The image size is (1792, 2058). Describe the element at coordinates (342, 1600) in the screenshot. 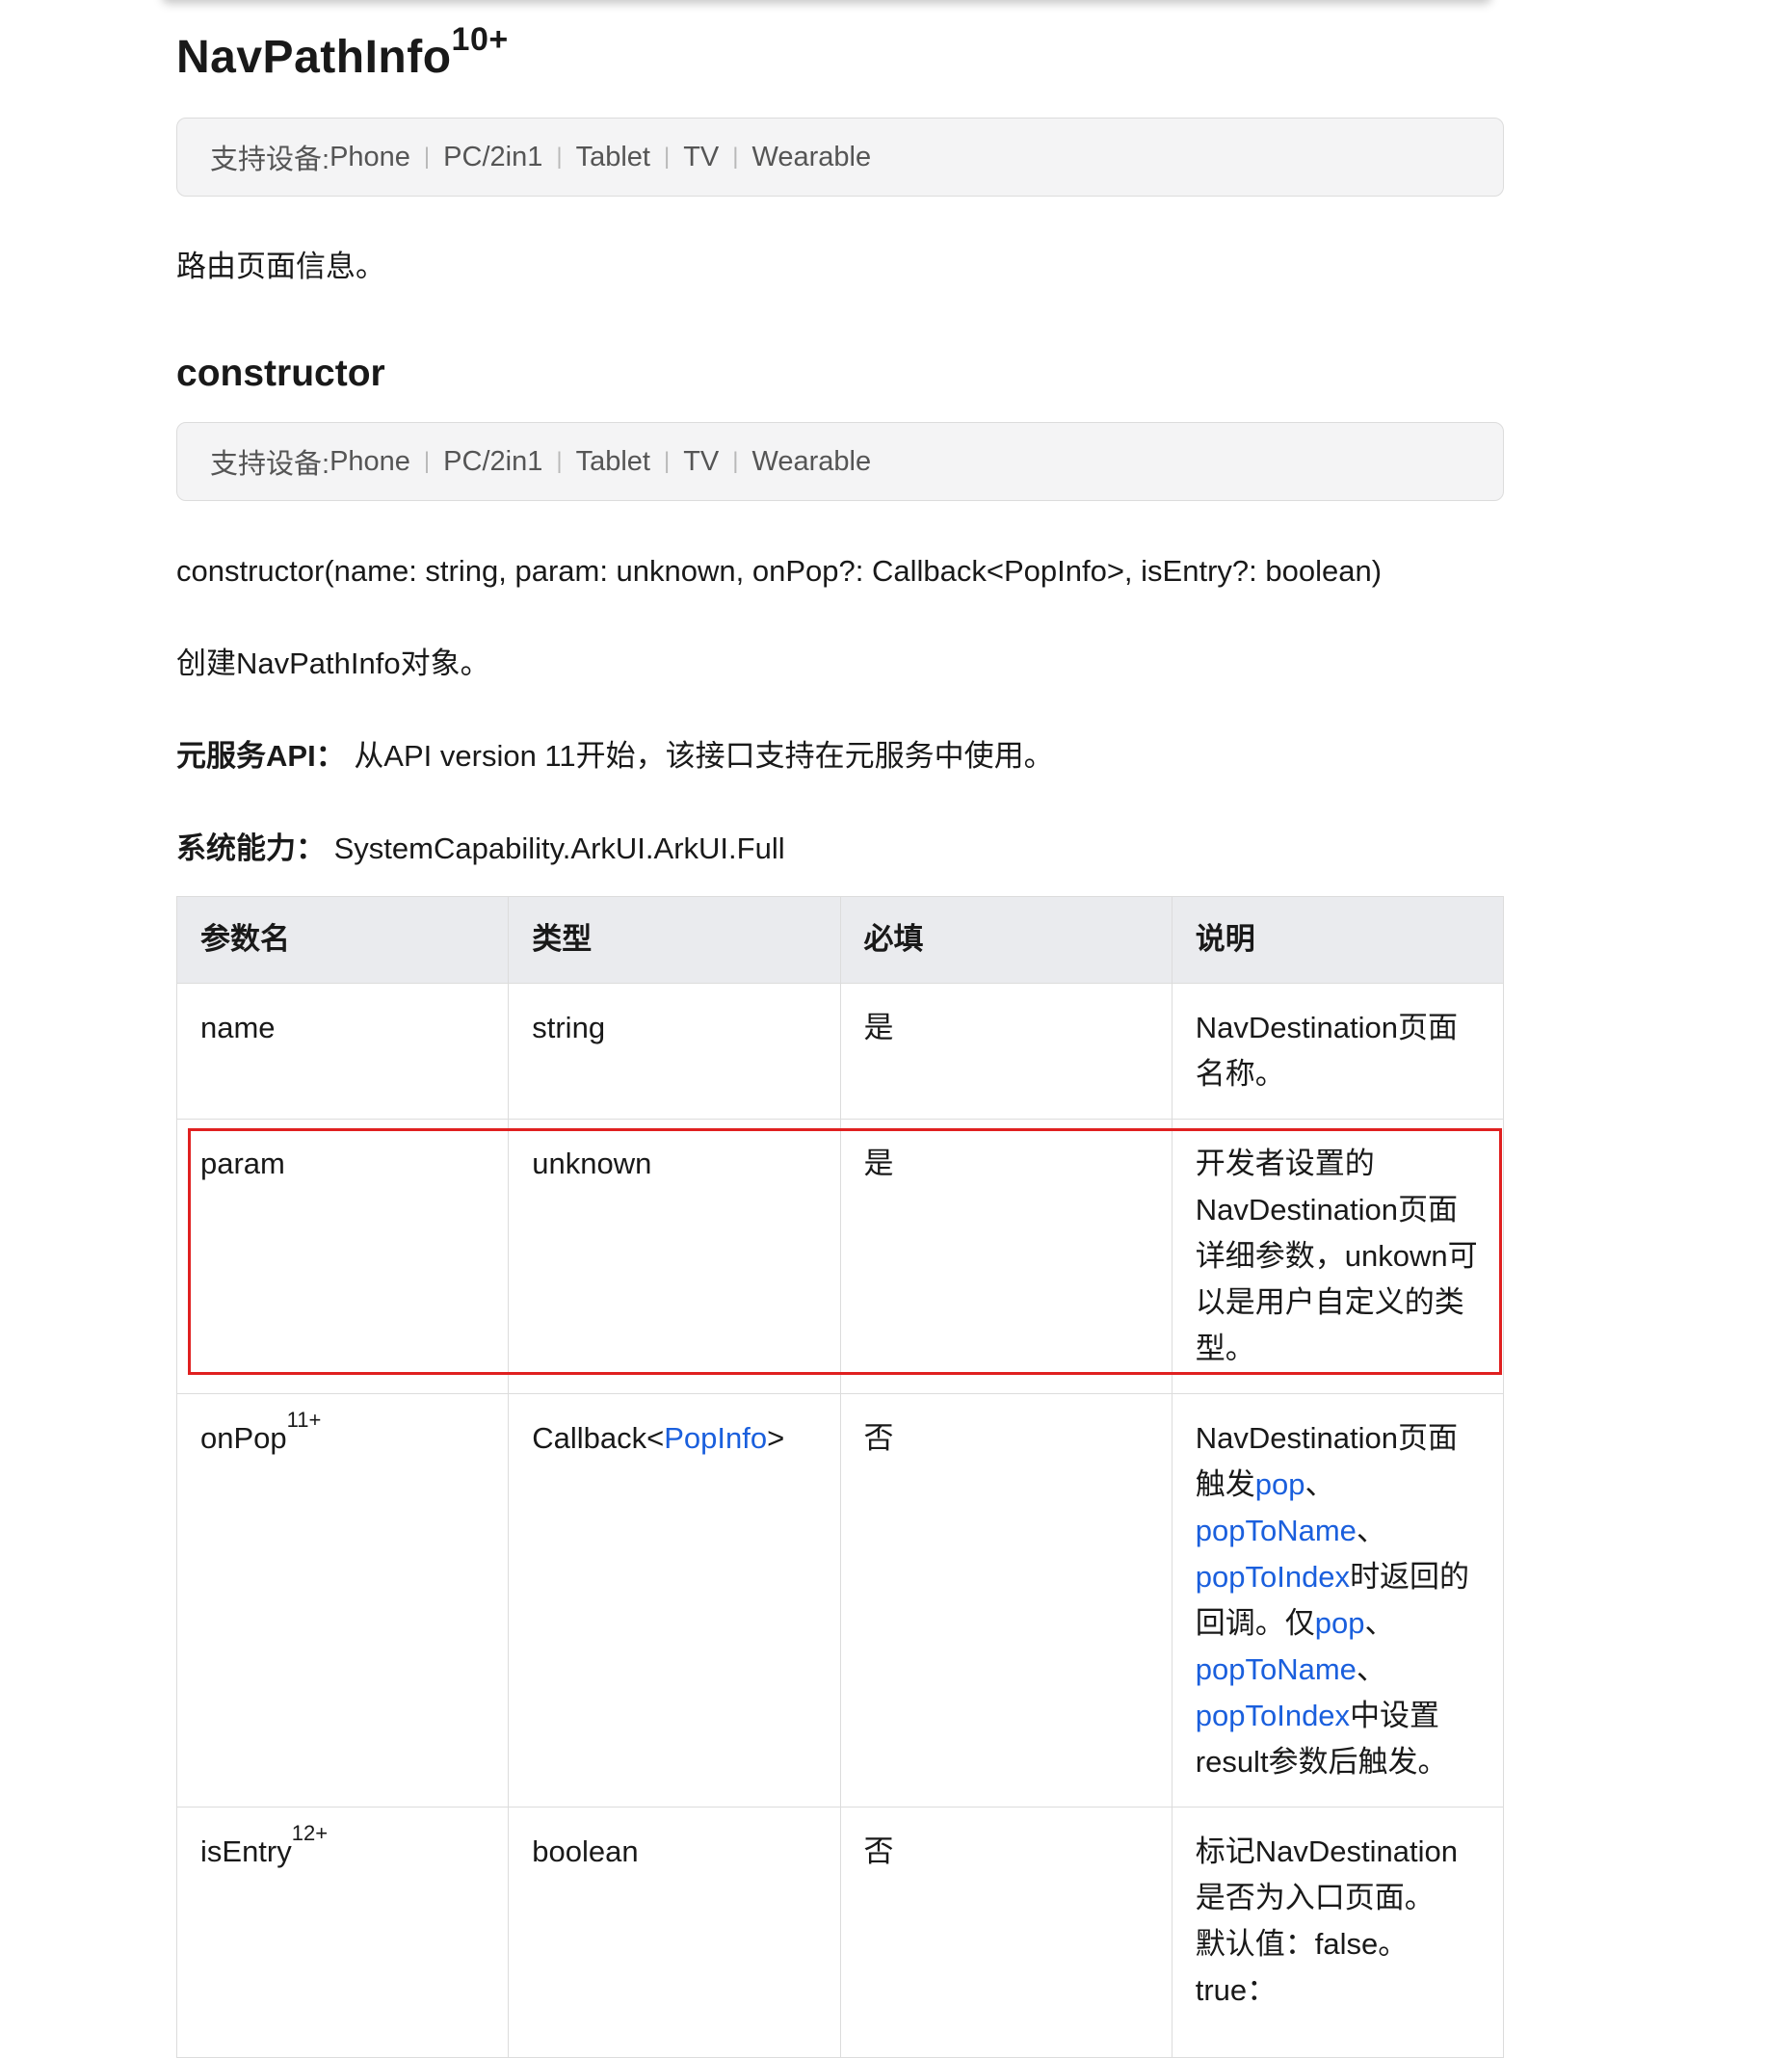

I see `cell-param-name: onPop11+` at that location.